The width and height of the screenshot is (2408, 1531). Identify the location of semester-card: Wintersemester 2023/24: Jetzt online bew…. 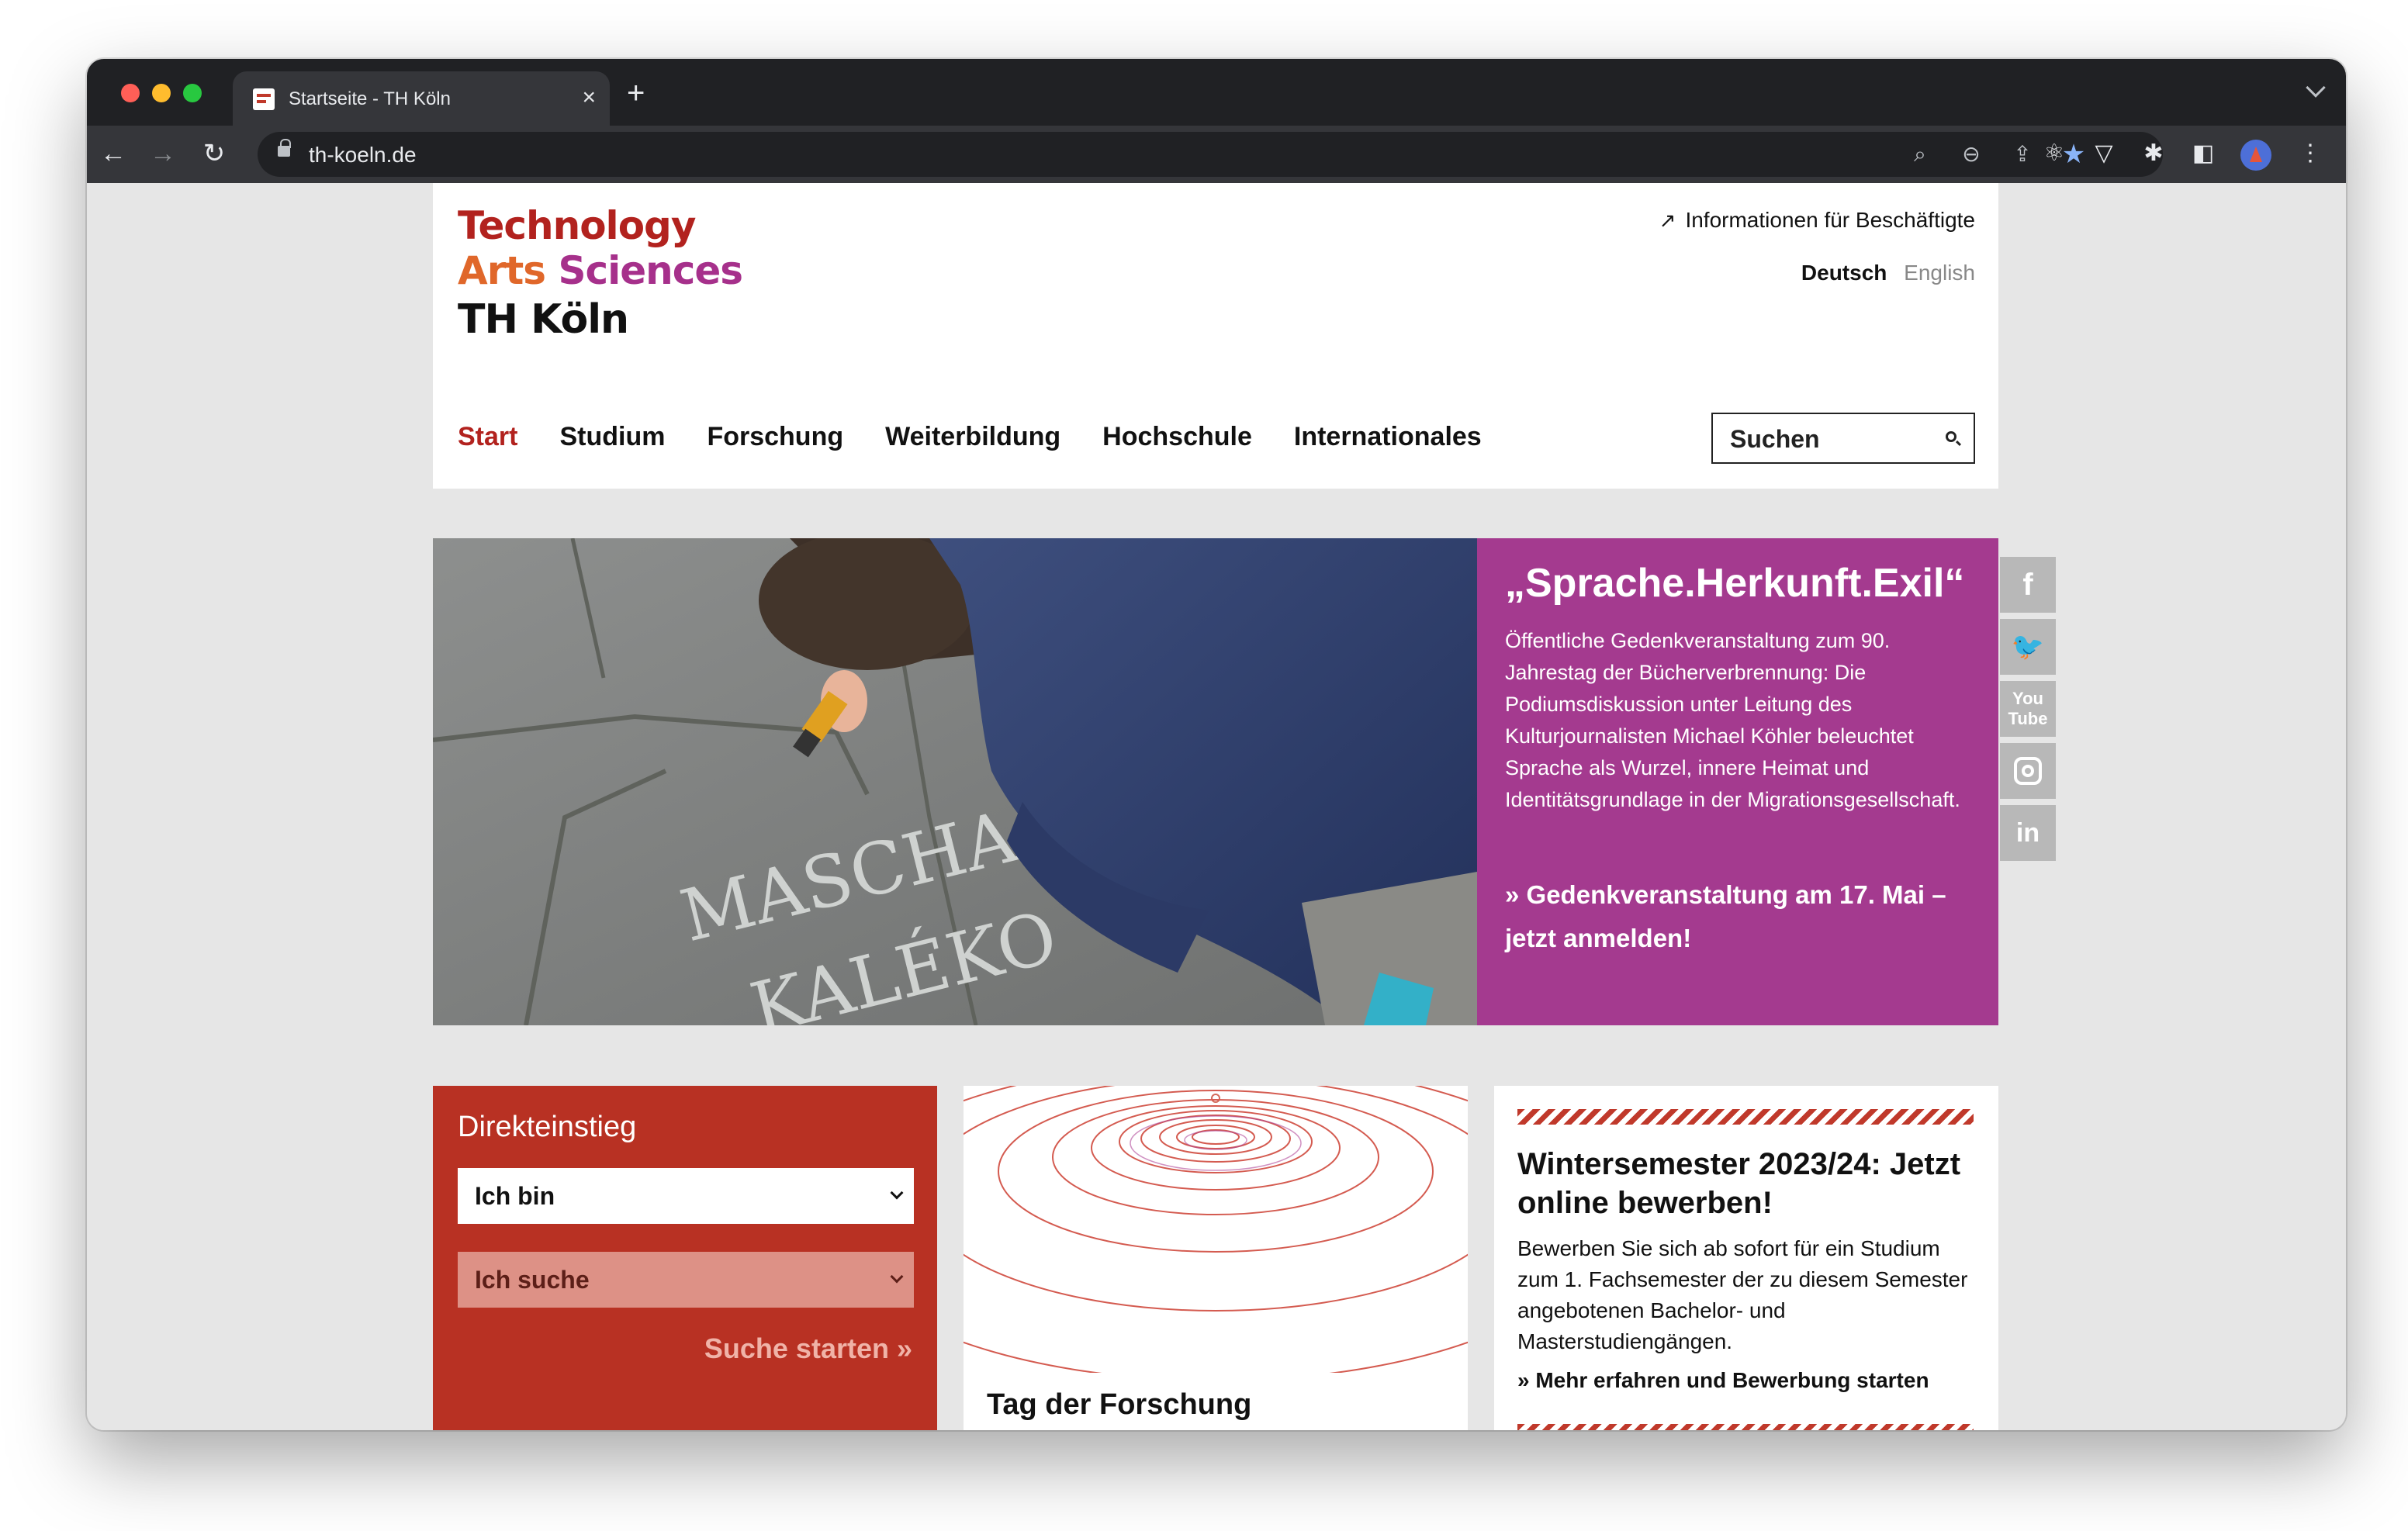
(1746, 1258).